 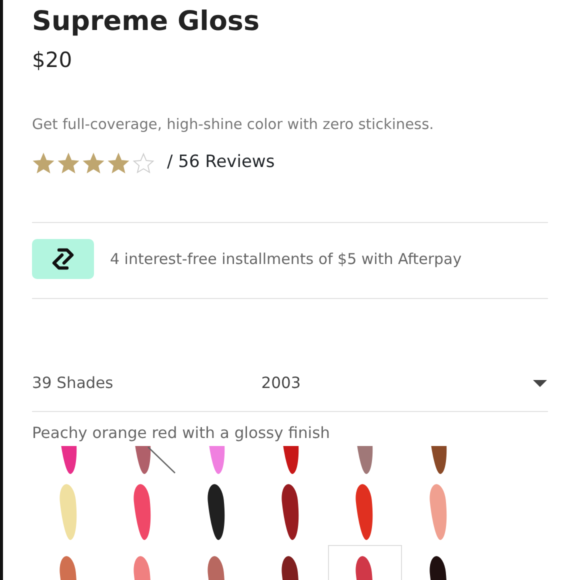 What do you see at coordinates (53, 60) in the screenshot?
I see `price: $20` at bounding box center [53, 60].